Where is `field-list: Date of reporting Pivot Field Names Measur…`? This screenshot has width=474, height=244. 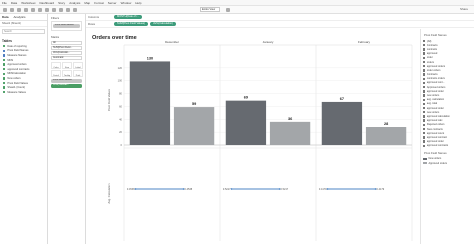
field-list: Date of reporting Pivot Field Names Measur… is located at coordinates (23, 69).